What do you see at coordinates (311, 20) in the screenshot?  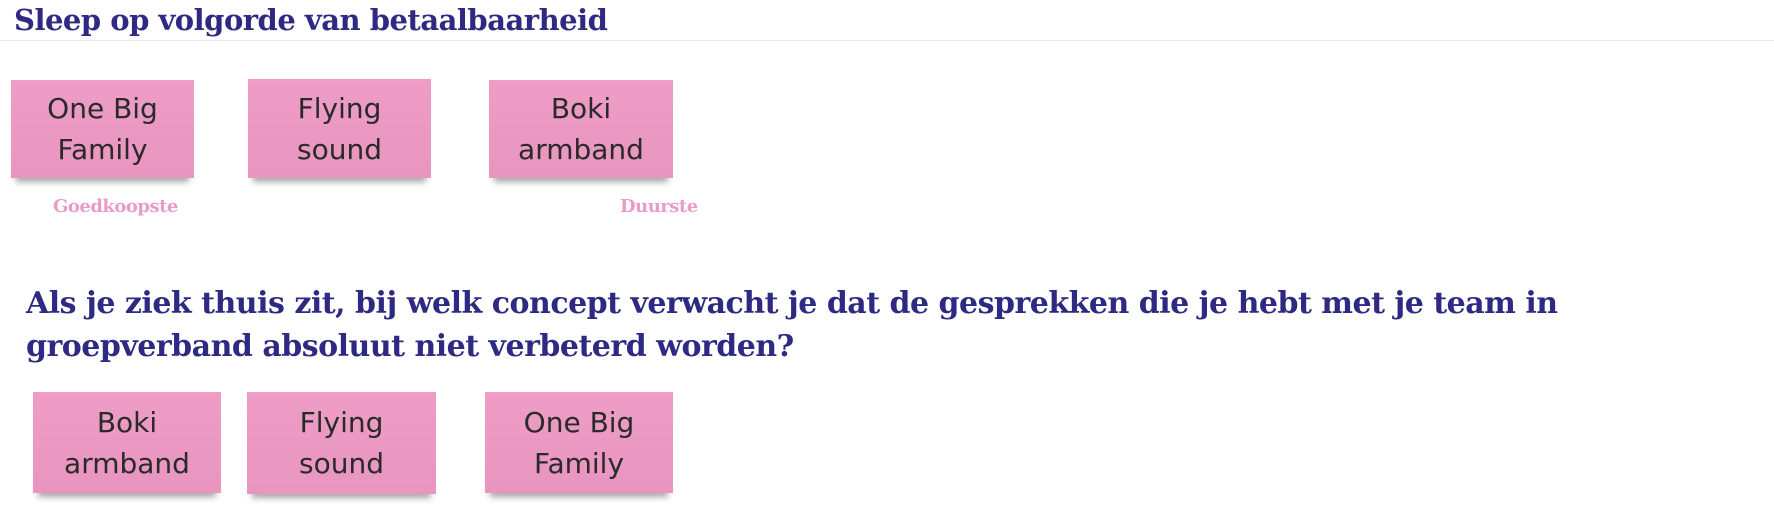 I see `sort-task-title: Sleep op volgorde van betaalbaarheid` at bounding box center [311, 20].